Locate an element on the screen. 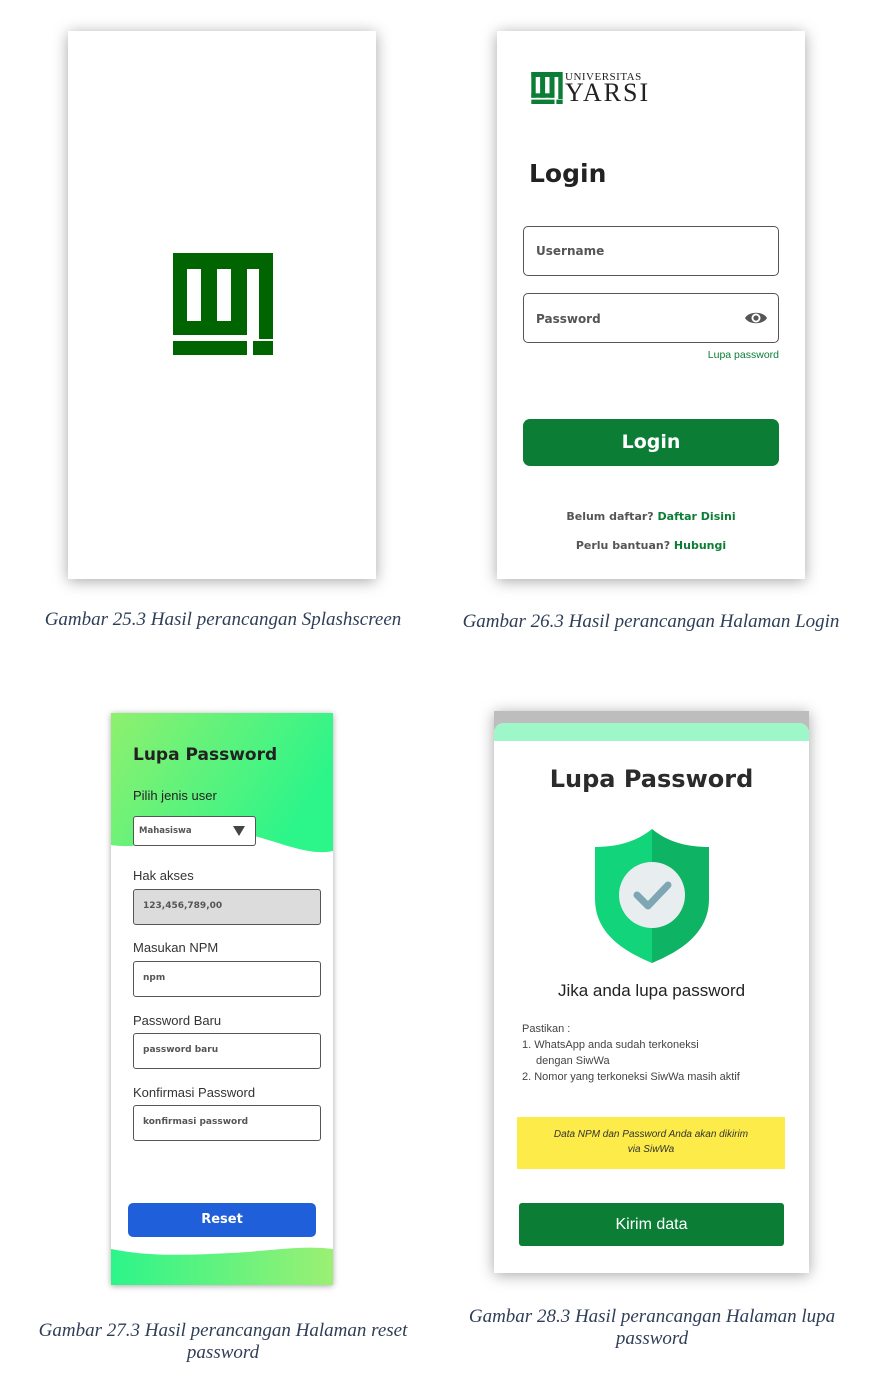 The height and width of the screenshot is (1384, 896). access-field: 123,456,789,00 is located at coordinates (227, 907).